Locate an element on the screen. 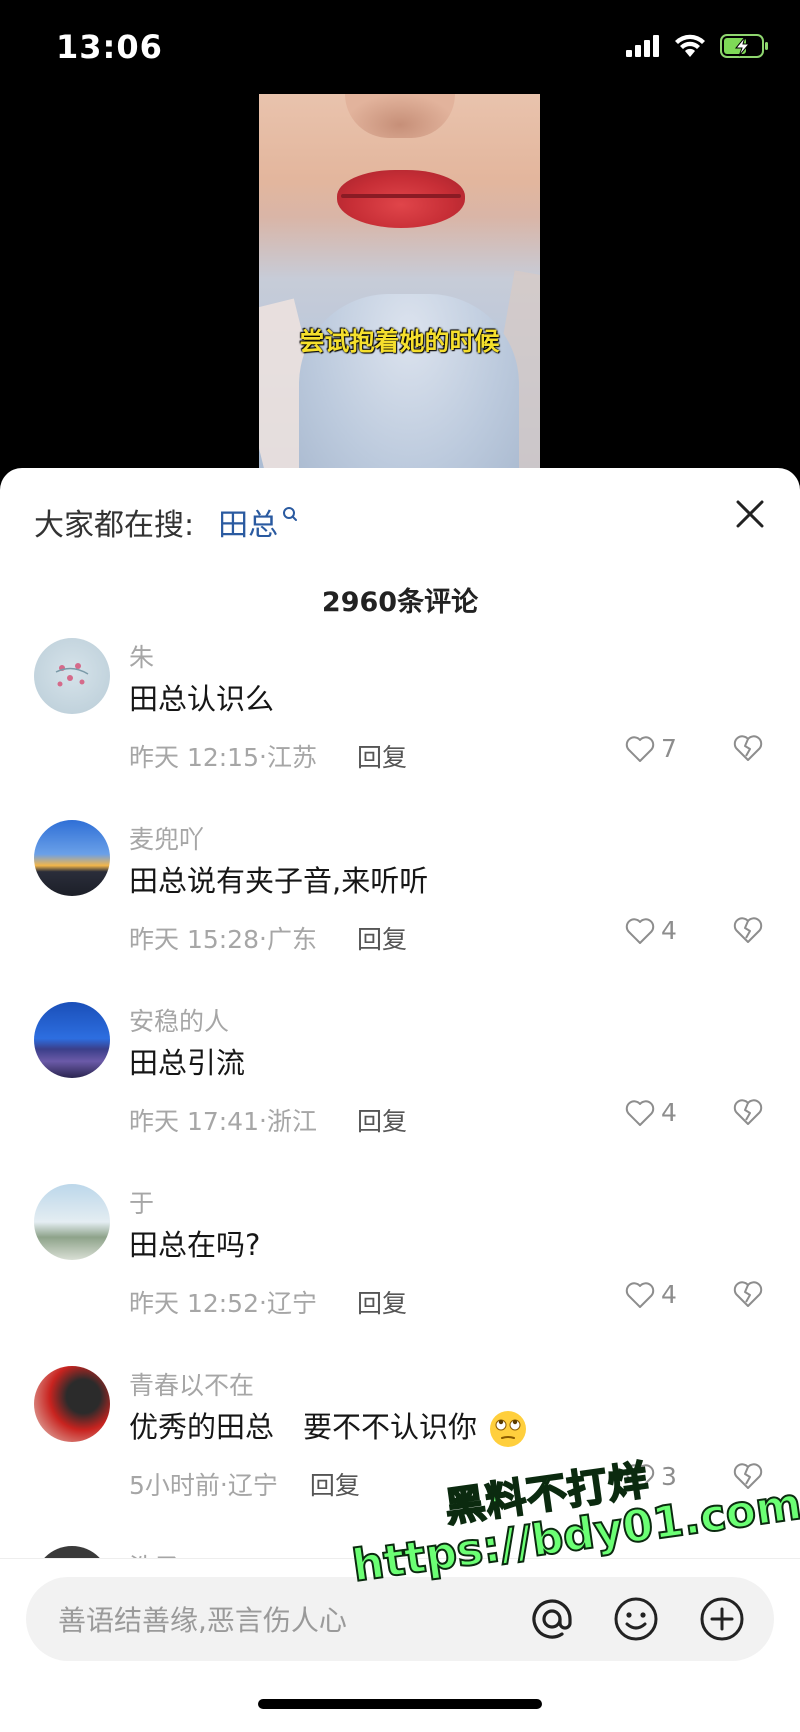 The image size is (800, 1732). comment-item: 朱 田总认识么 昨天 12:15 · 江苏 回复 7 is located at coordinates (400, 727).